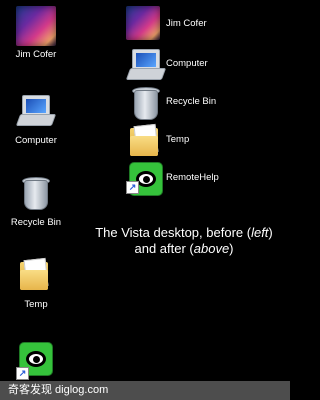  I want to click on before-temp-label: Temp, so click(36, 304).